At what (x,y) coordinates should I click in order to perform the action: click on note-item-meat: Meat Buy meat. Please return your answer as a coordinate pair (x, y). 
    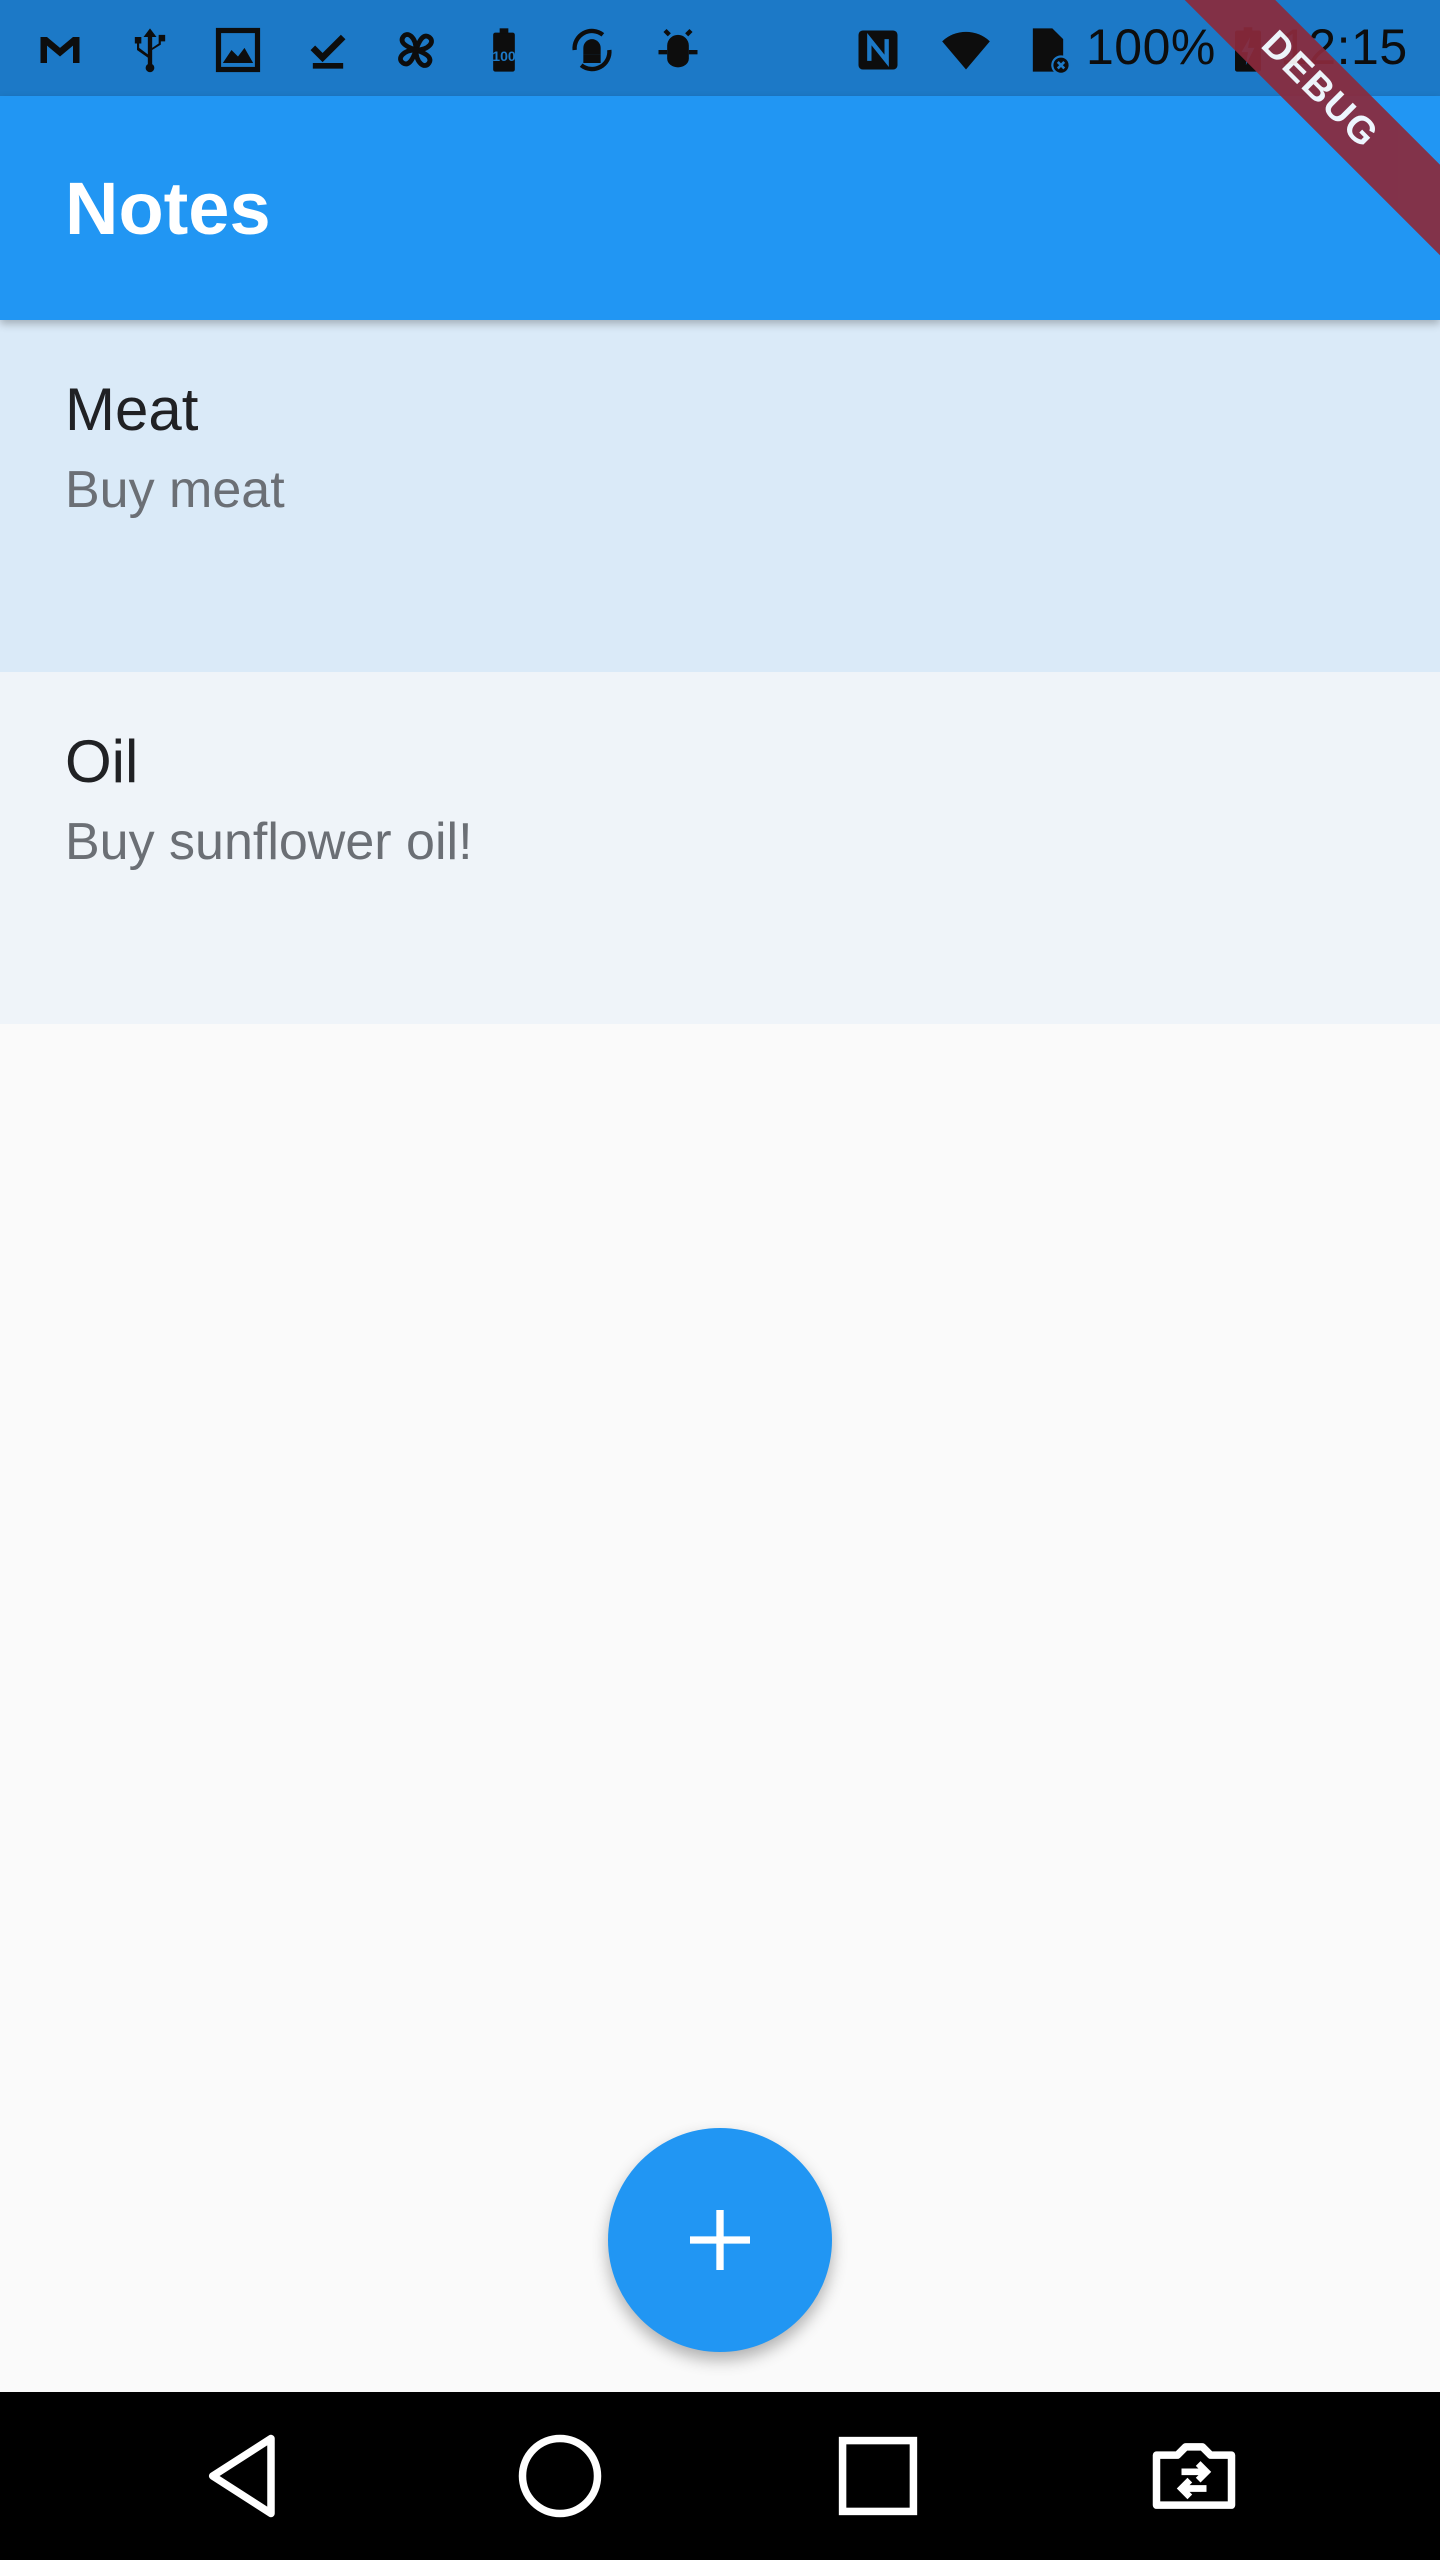
    Looking at the image, I should click on (720, 496).